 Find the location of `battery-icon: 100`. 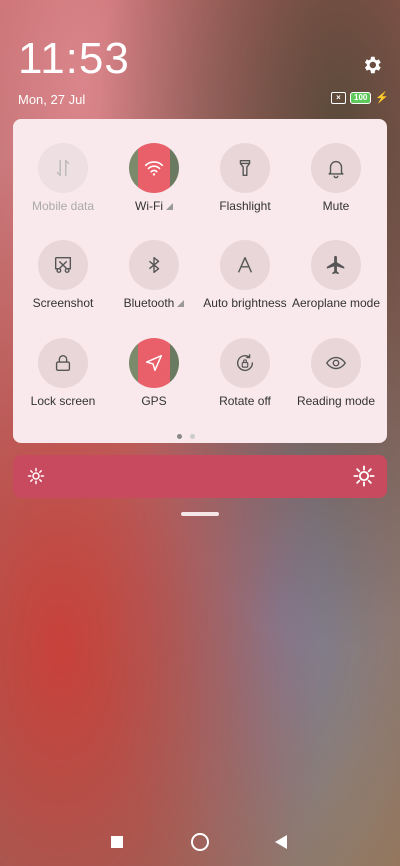

battery-icon: 100 is located at coordinates (361, 98).